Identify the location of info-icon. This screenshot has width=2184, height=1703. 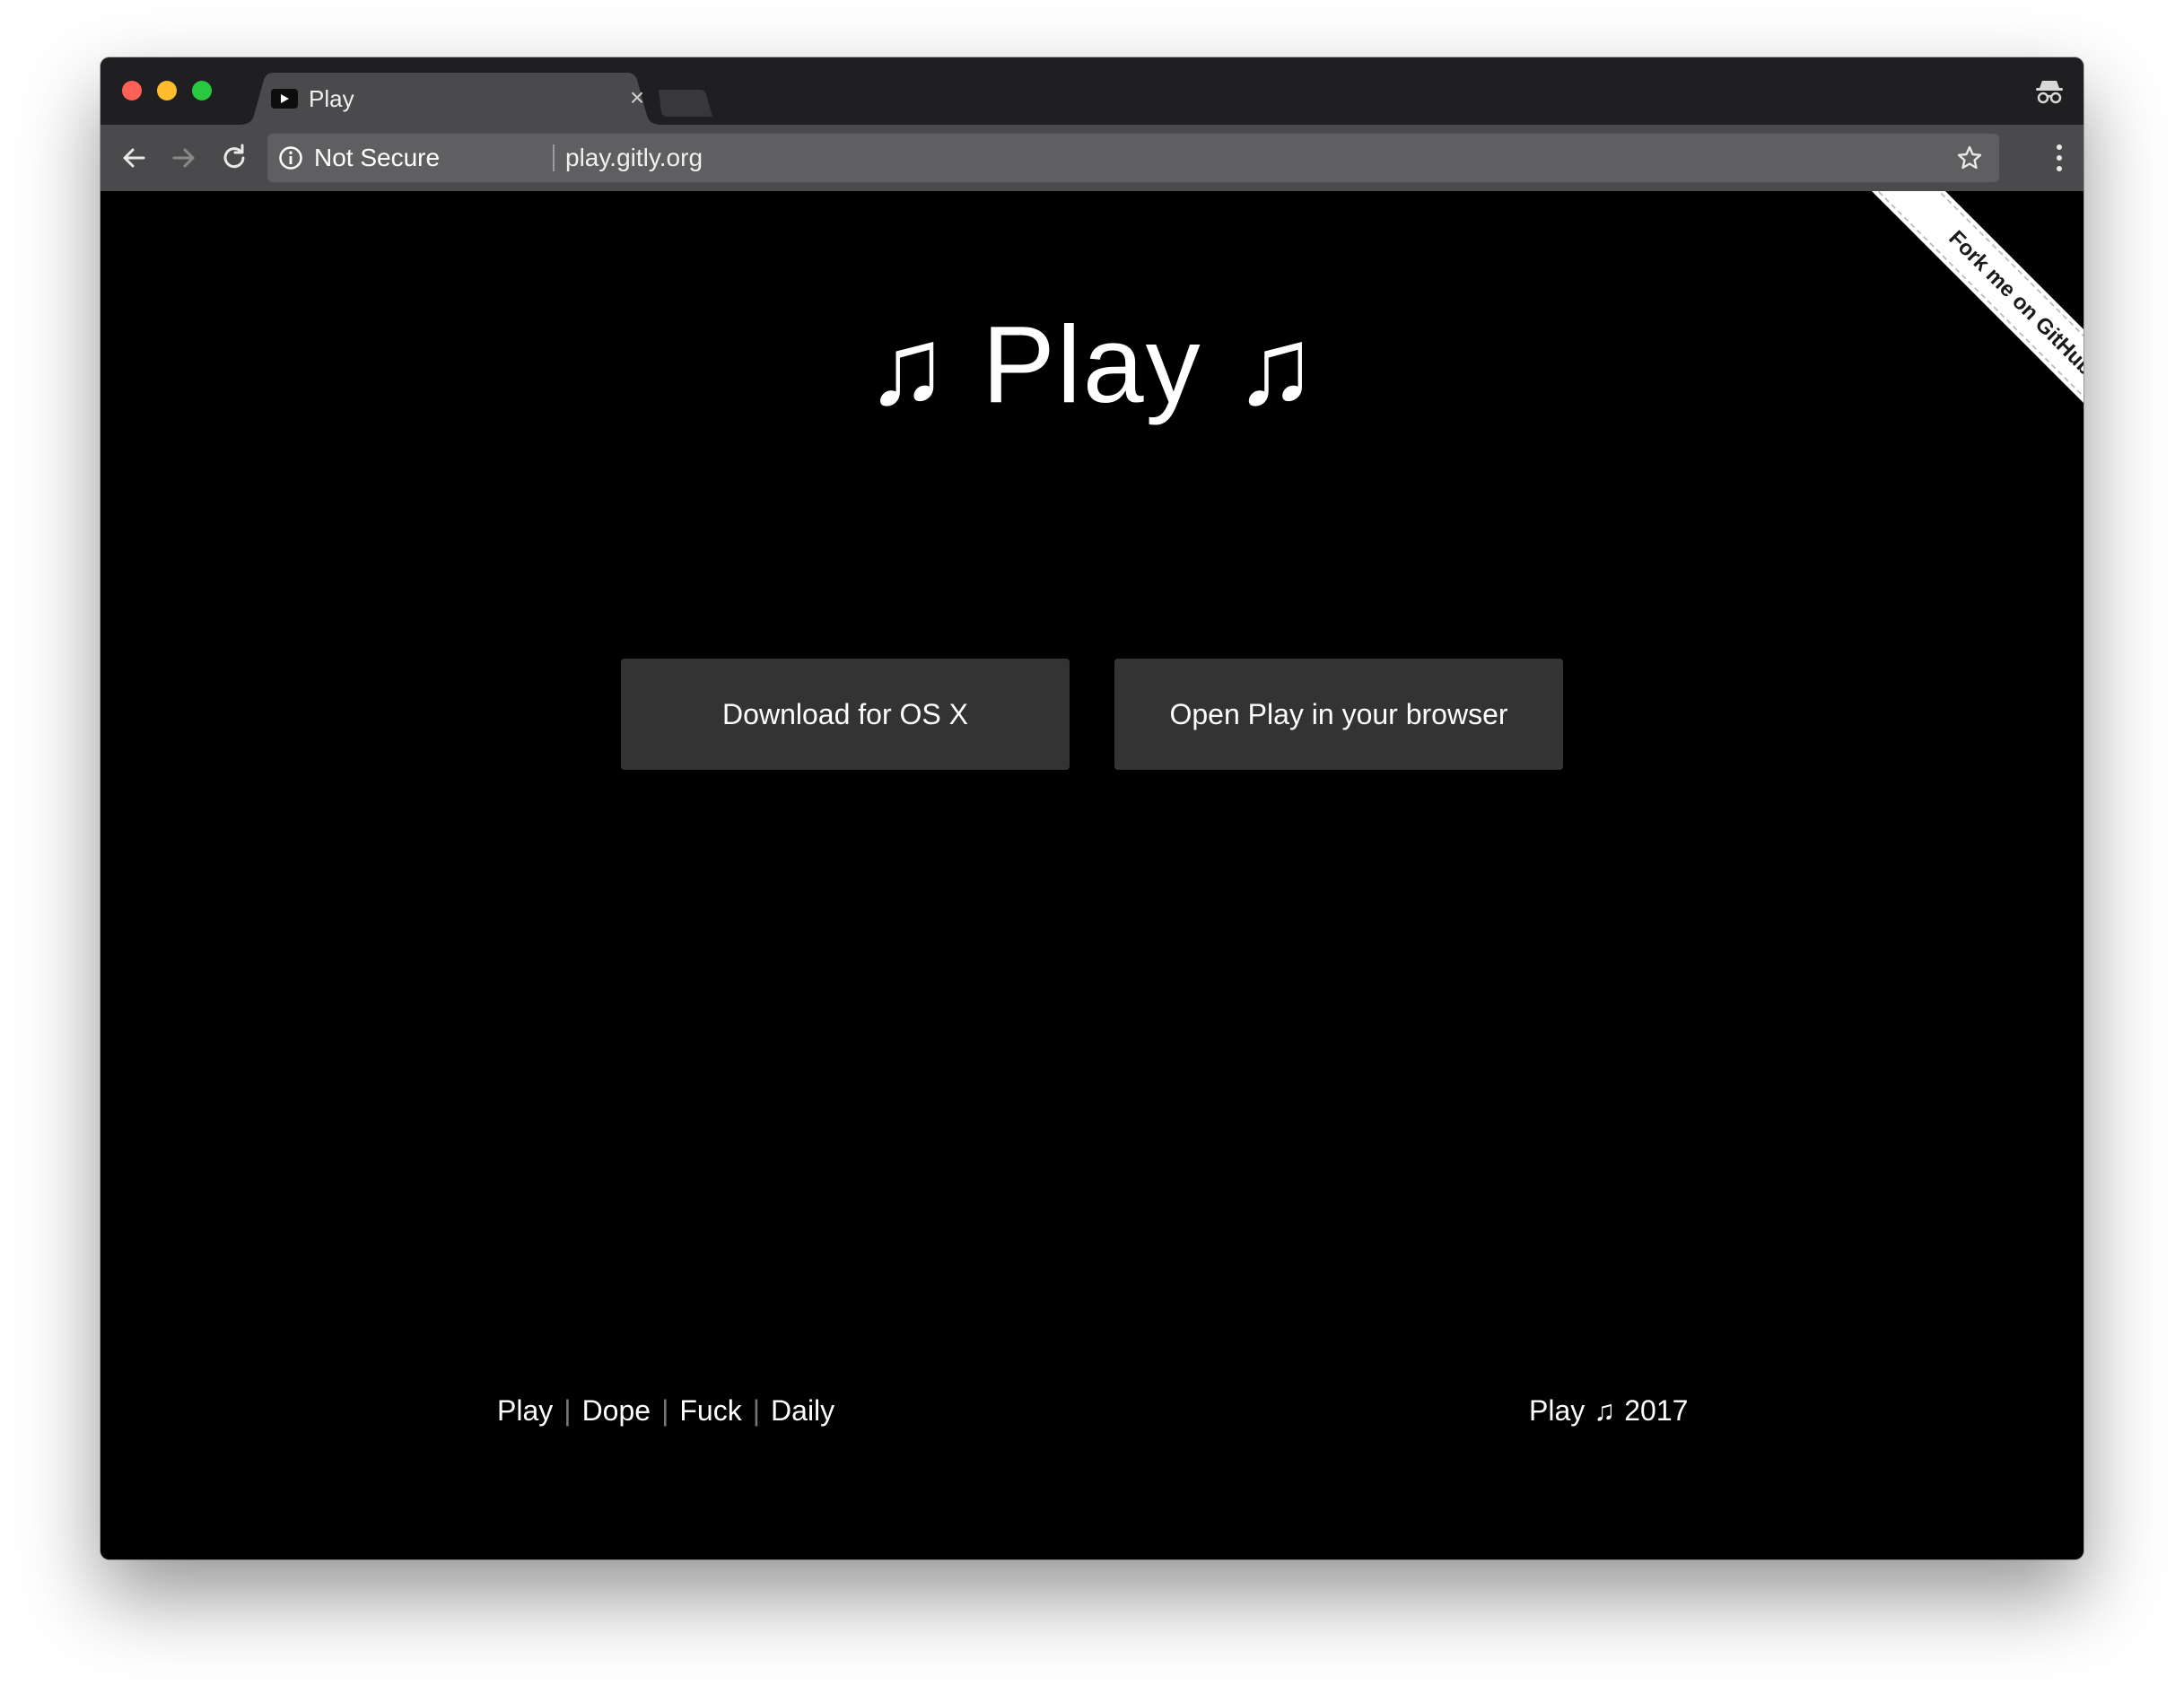
(290, 158).